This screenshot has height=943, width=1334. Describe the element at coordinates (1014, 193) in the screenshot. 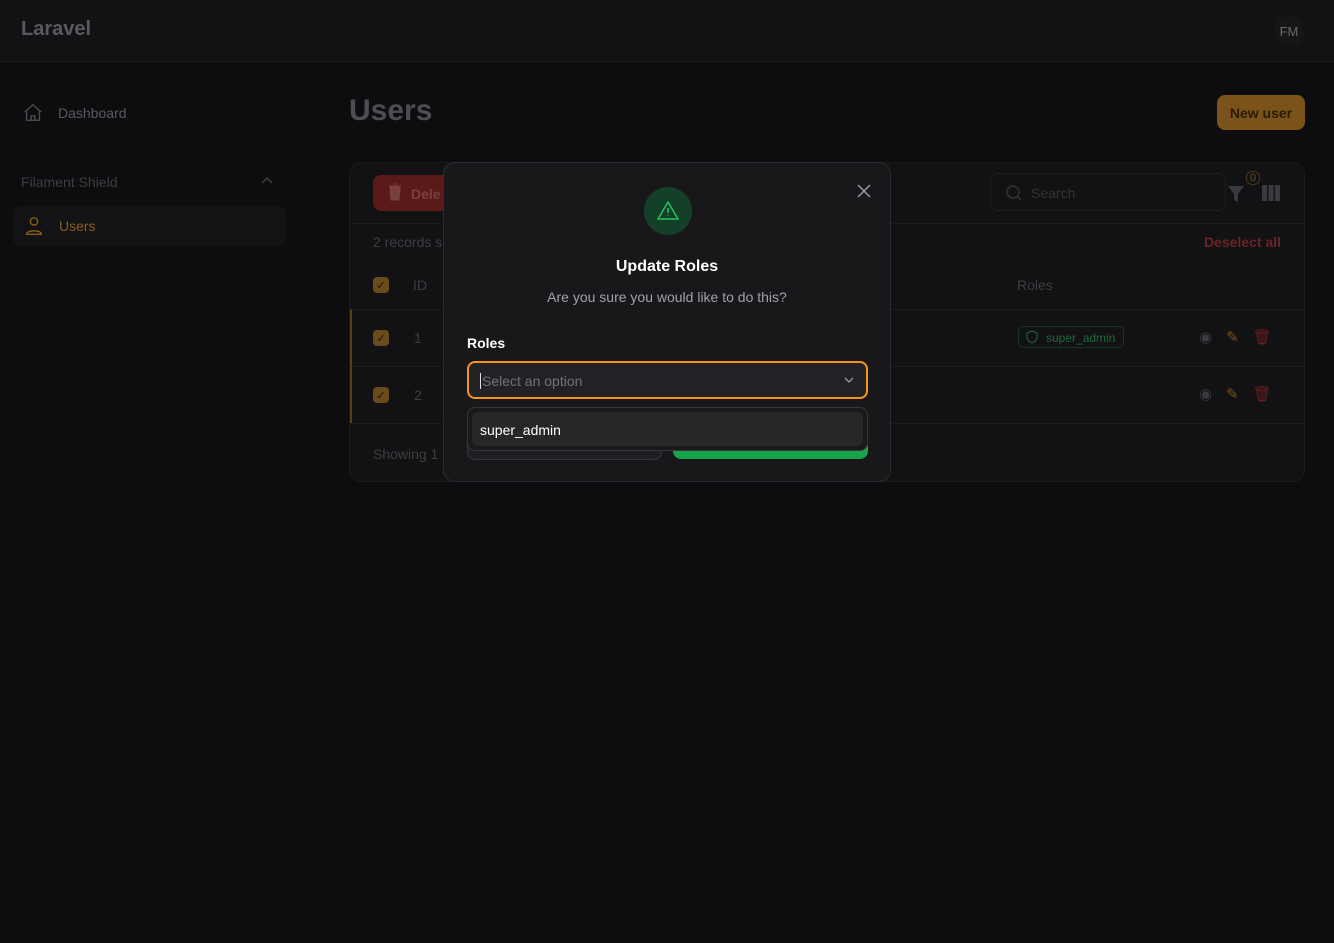

I see `search-icon` at that location.